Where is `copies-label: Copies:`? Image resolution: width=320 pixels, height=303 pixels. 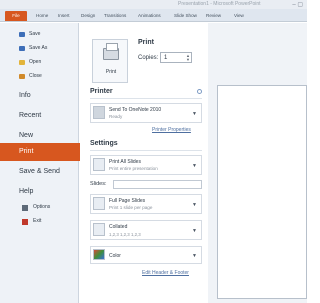
copies-label: Copies: is located at coordinates (148, 58).